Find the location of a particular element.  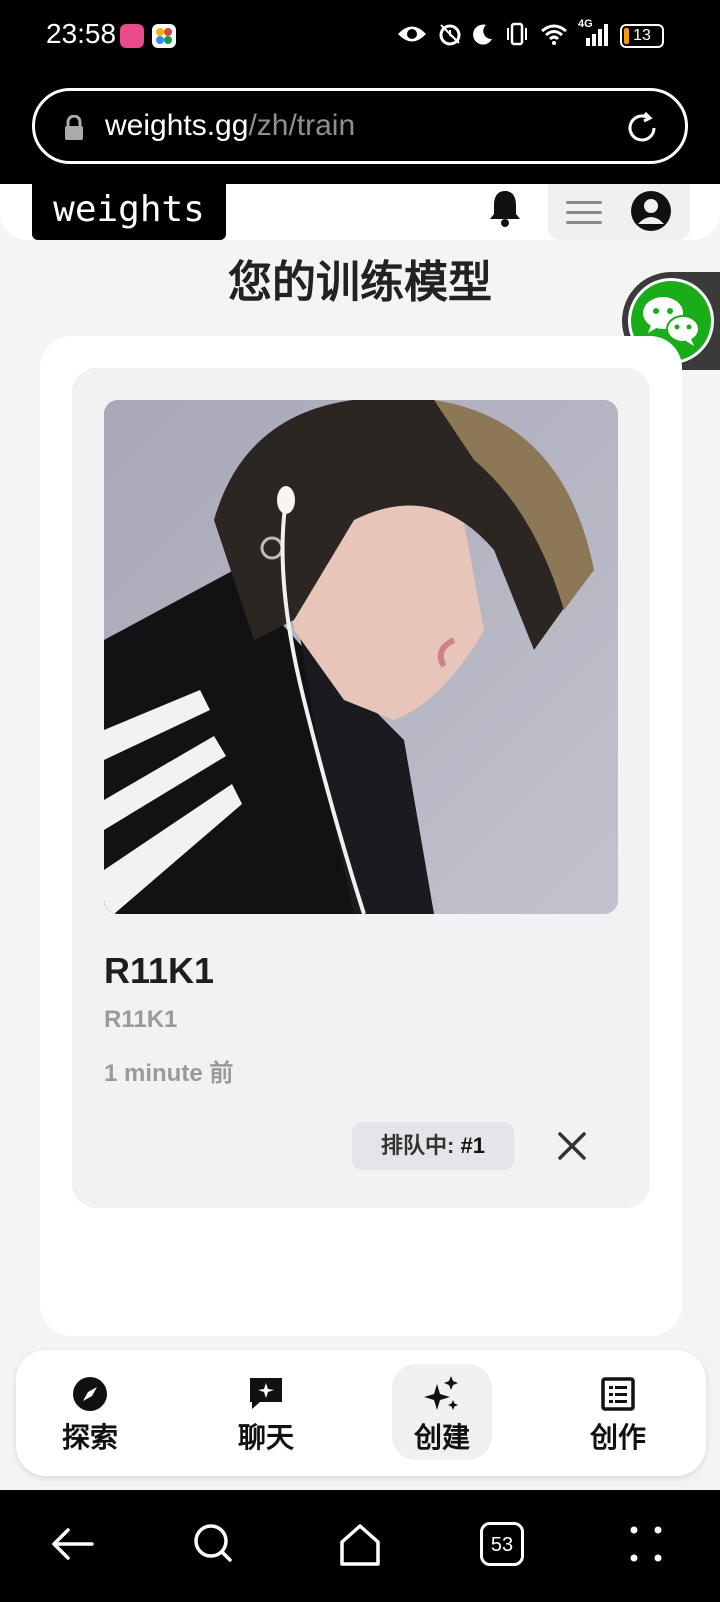

reload-icon is located at coordinates (642, 128).